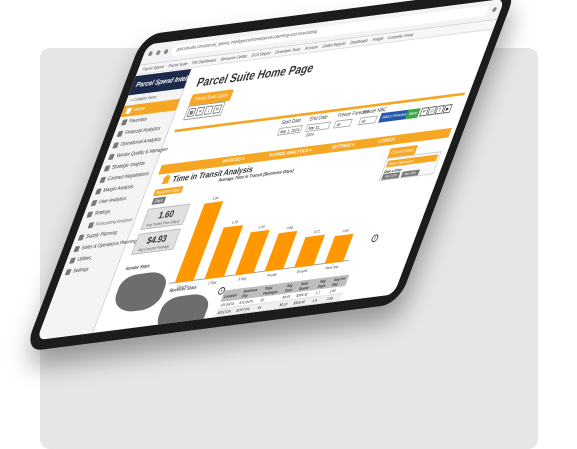 The image size is (577, 449). What do you see at coordinates (375, 238) in the screenshot?
I see `info-icon: i` at bounding box center [375, 238].